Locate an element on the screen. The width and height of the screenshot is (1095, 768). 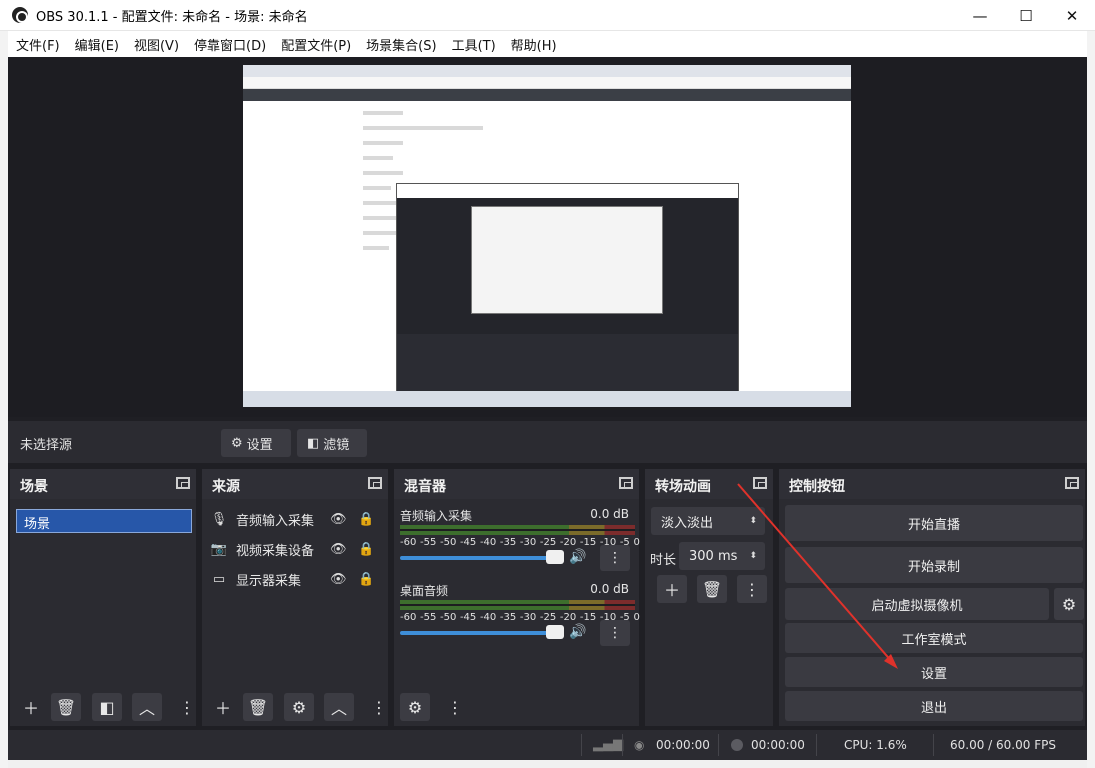
start-streaming-button: 开始直播 is located at coordinates (934, 523).